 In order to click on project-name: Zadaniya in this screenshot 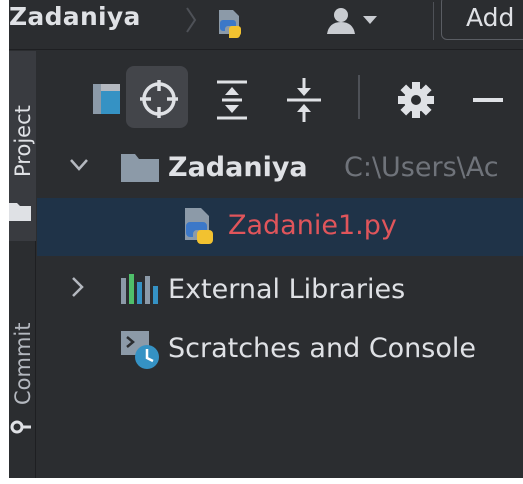, I will do `click(75, 16)`.